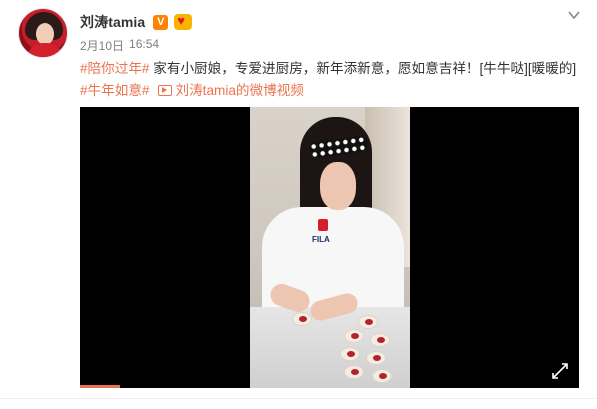 The image size is (597, 409). I want to click on post-meta: 2月10日 16:54, so click(119, 45).